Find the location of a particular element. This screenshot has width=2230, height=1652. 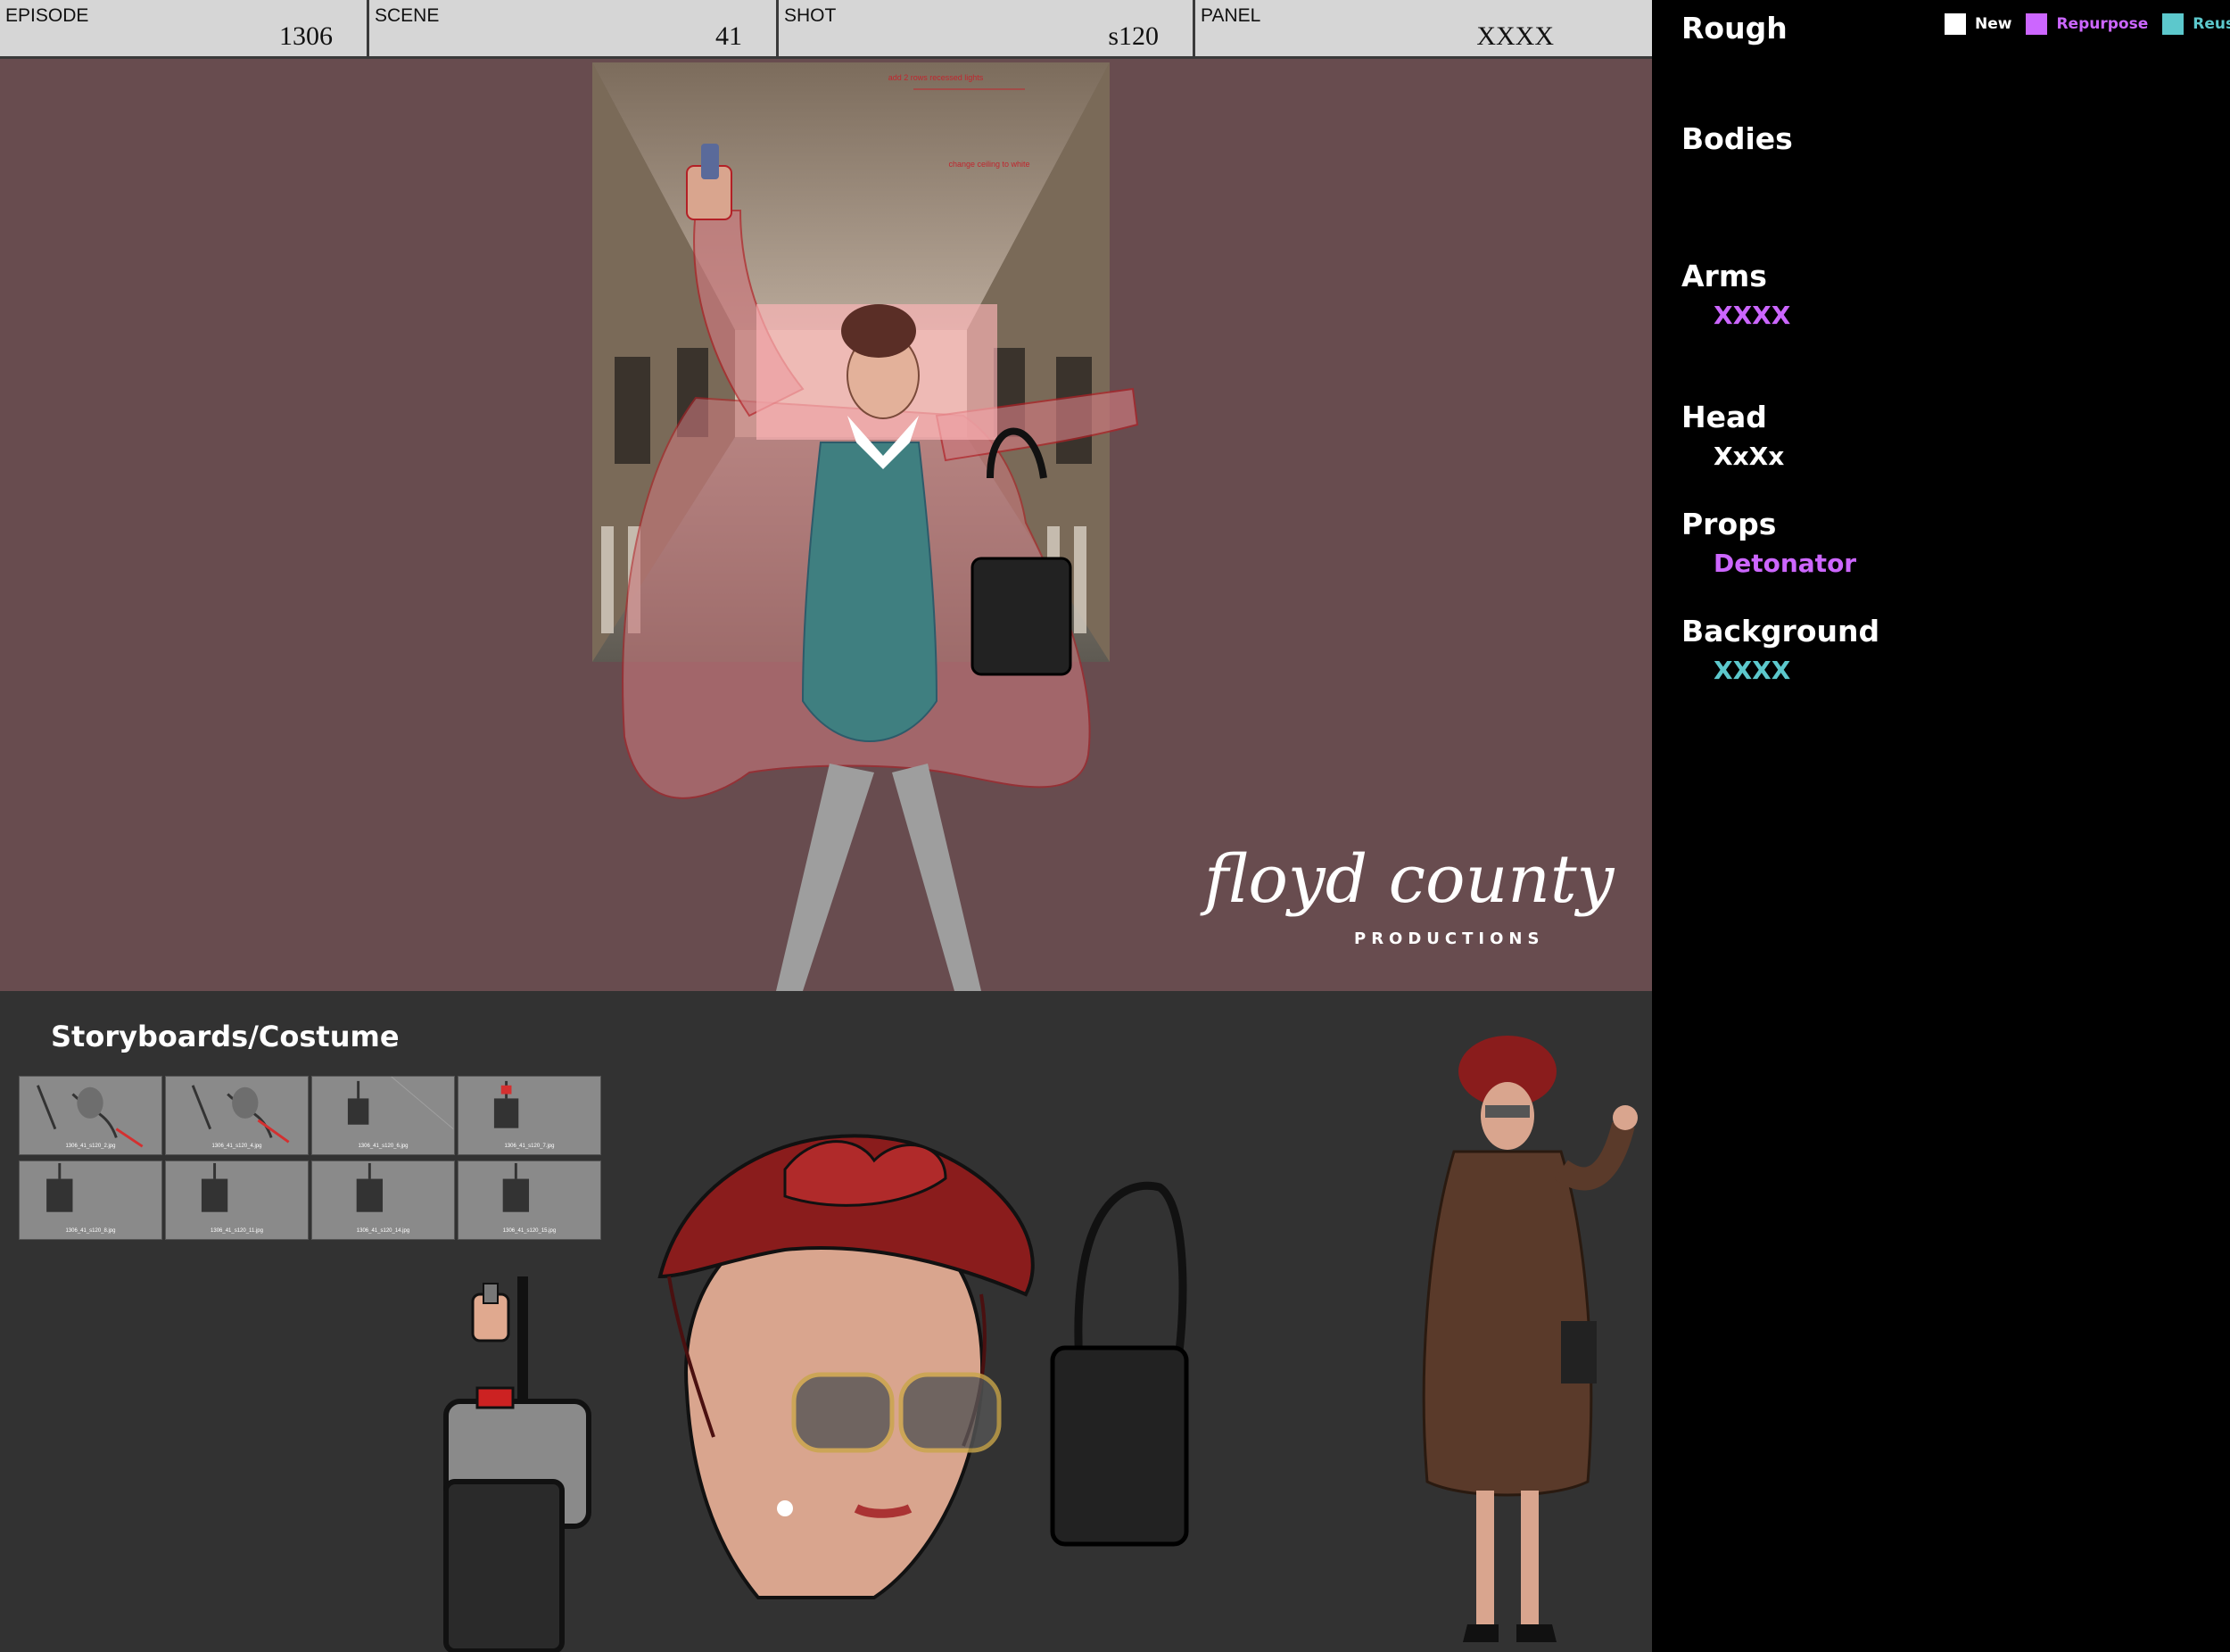

costume-section-title: Storyboards/Costume is located at coordinates (225, 1036).